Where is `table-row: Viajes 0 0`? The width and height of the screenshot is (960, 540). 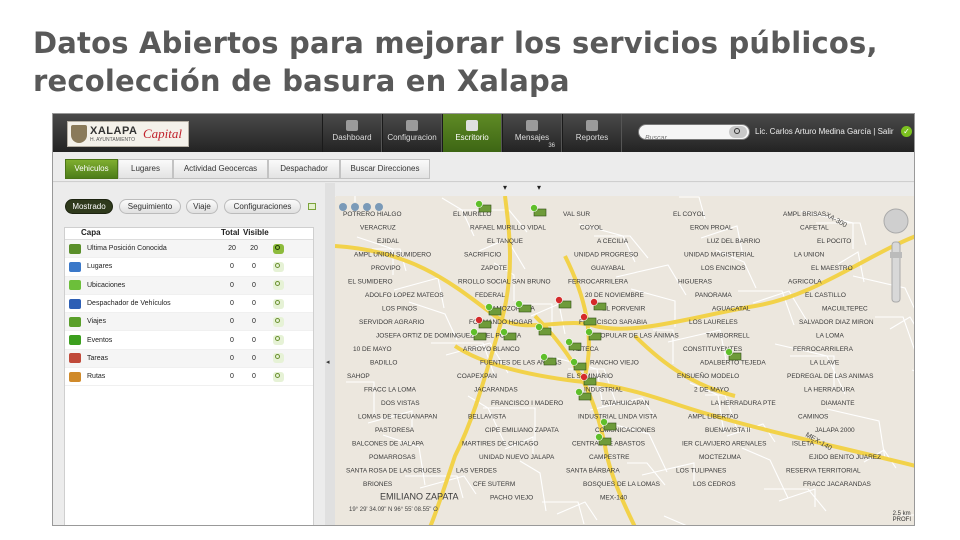 table-row: Viajes 0 0 is located at coordinates (189, 322).